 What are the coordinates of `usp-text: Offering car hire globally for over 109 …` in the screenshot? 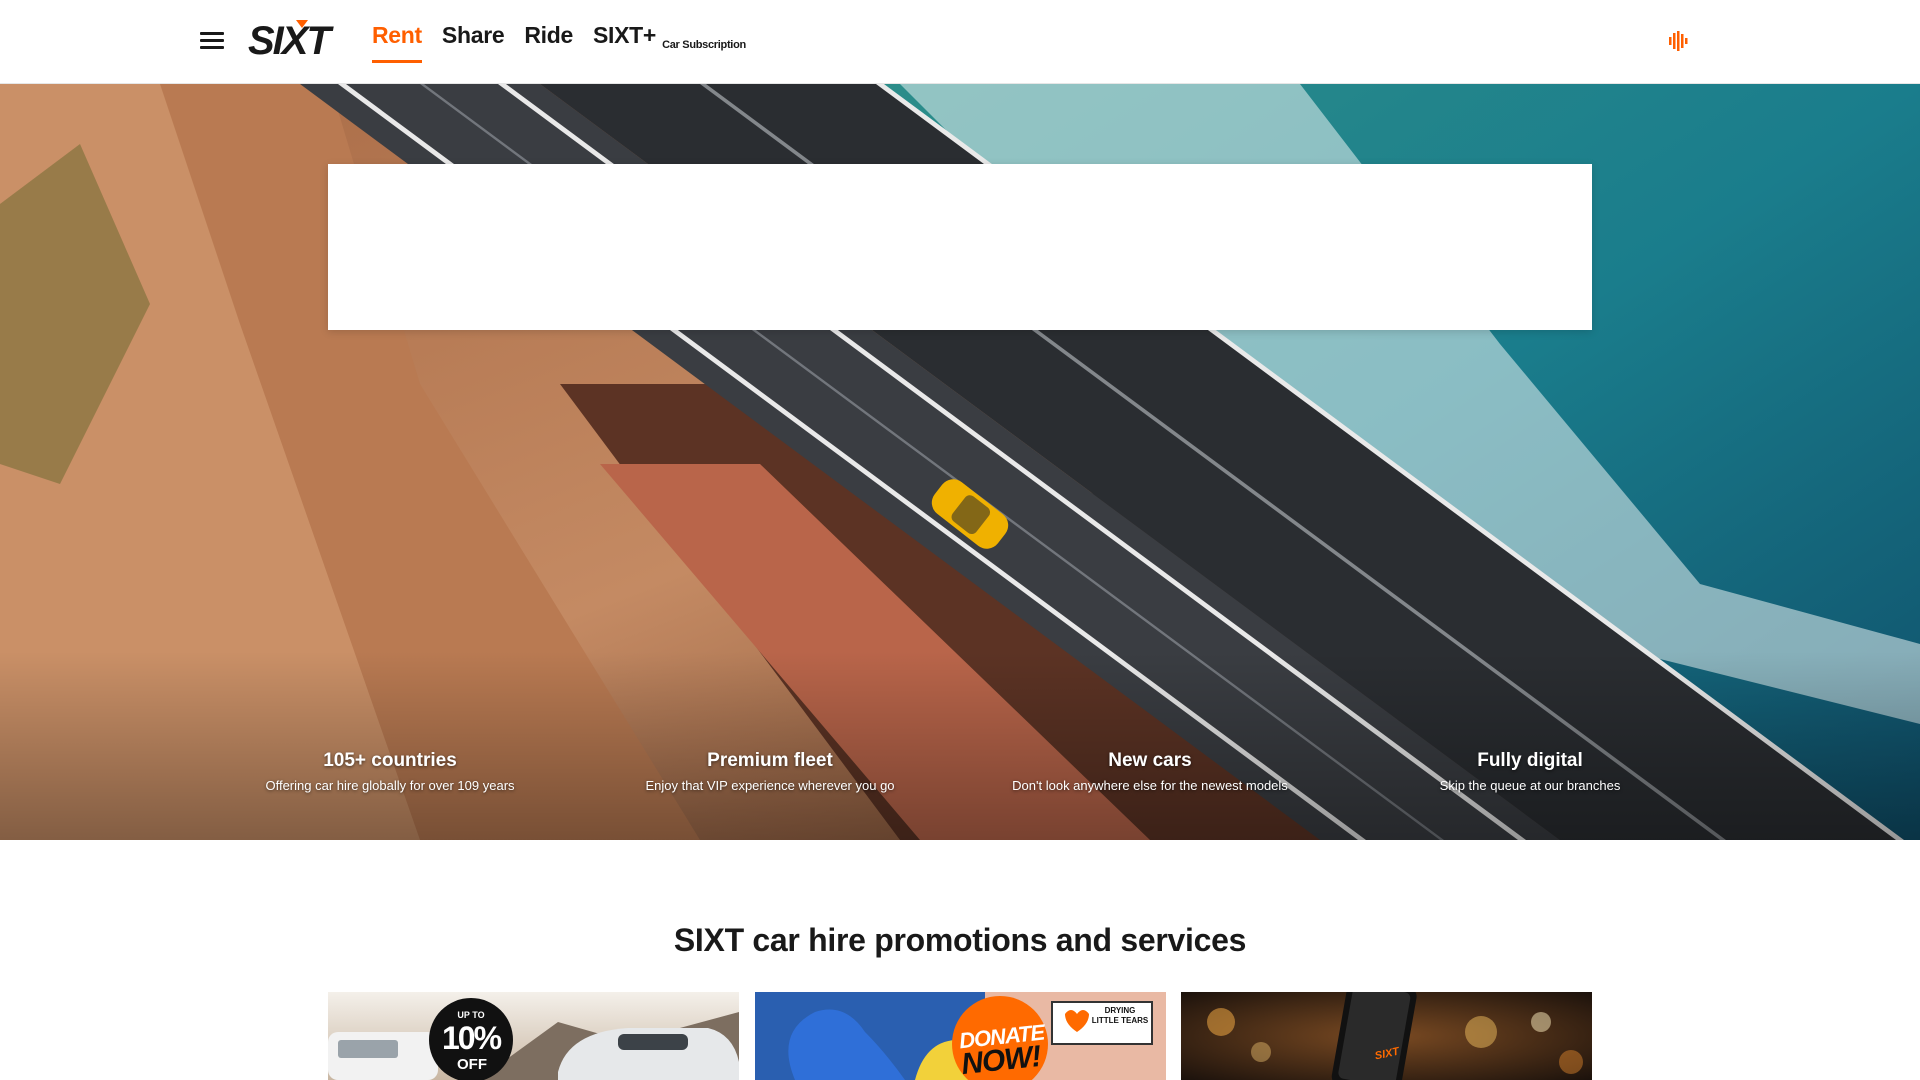 It's located at (390, 785).